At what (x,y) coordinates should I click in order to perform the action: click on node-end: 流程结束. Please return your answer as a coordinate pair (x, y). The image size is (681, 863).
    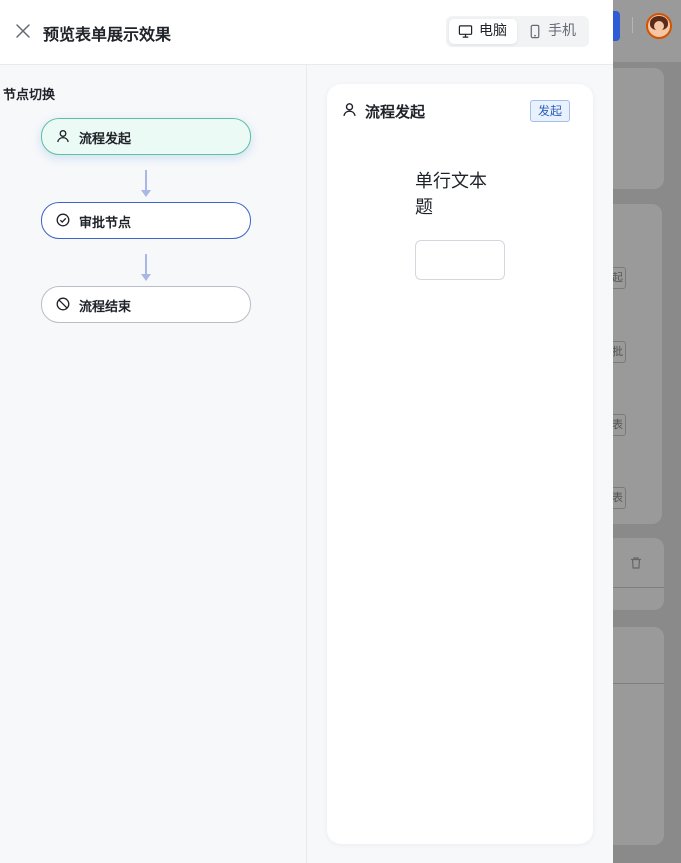
    Looking at the image, I should click on (146, 304).